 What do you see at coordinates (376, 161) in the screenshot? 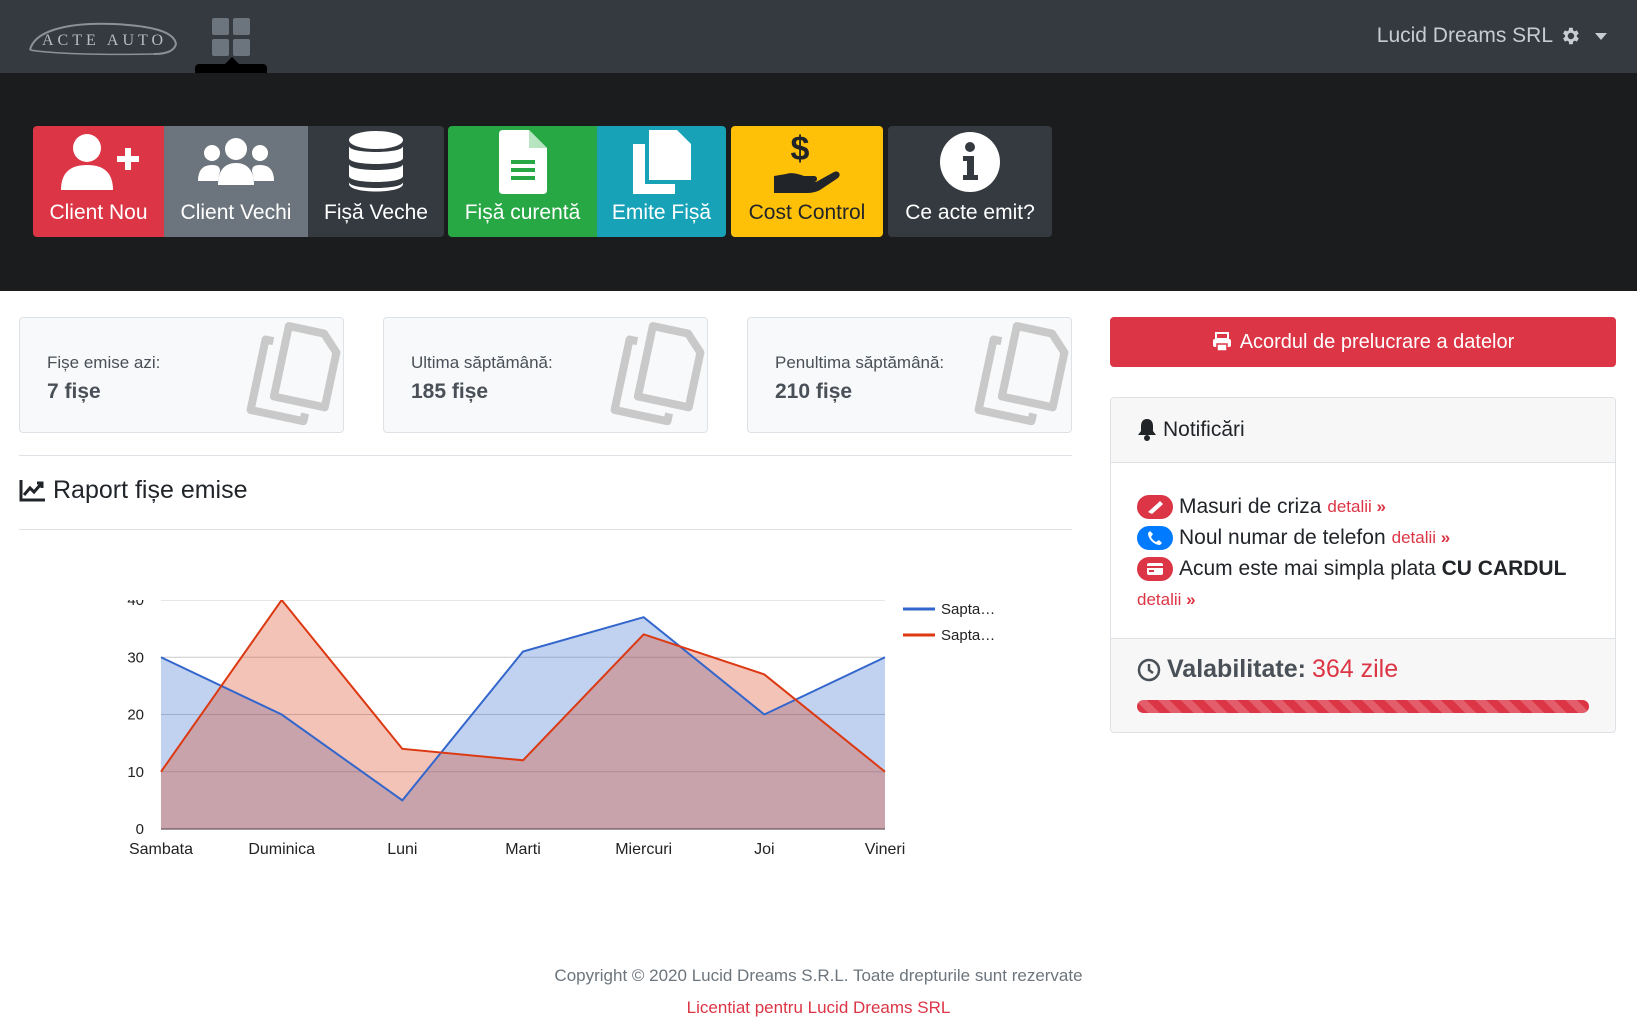
I see `database-icon` at bounding box center [376, 161].